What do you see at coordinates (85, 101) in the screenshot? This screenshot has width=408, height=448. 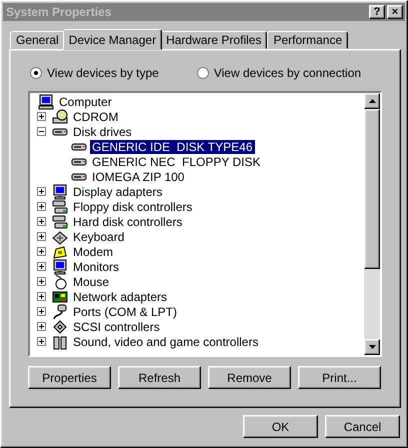 I see `tree-item: Computer` at bounding box center [85, 101].